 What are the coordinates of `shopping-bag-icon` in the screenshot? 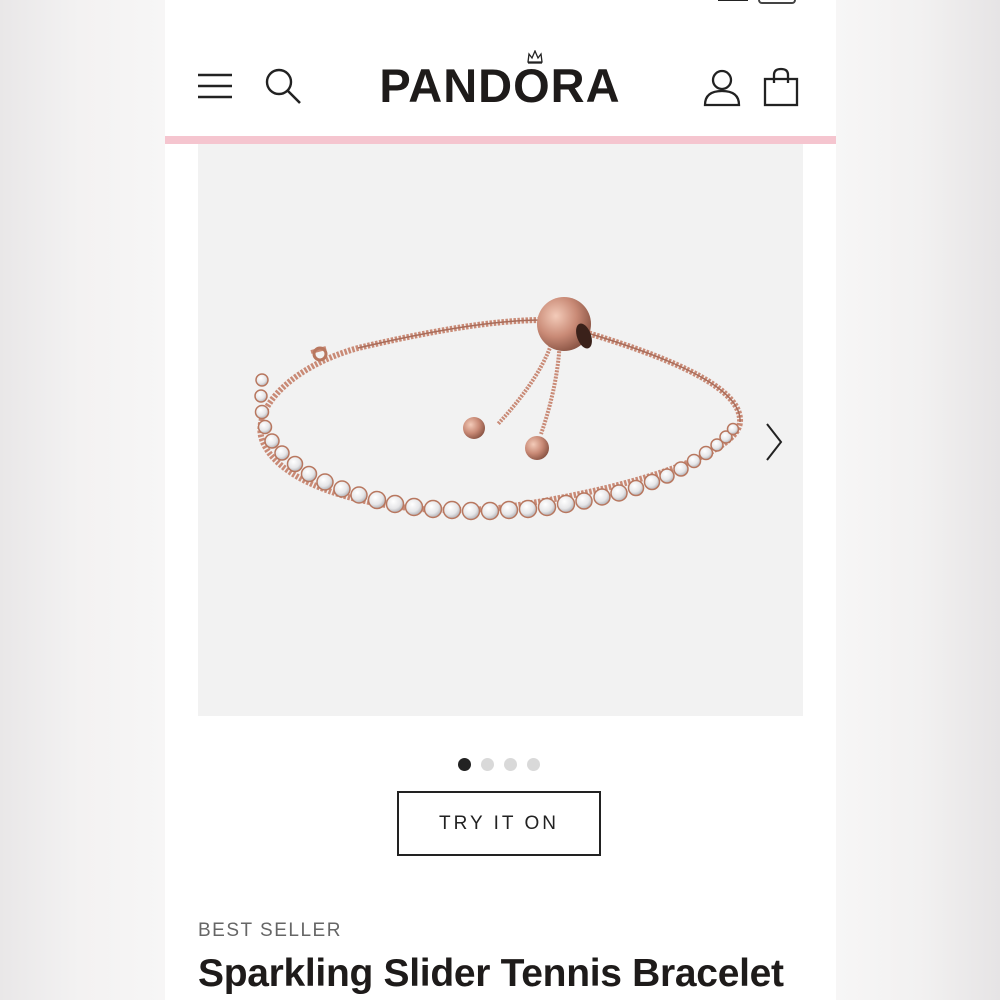 It's located at (781, 87).